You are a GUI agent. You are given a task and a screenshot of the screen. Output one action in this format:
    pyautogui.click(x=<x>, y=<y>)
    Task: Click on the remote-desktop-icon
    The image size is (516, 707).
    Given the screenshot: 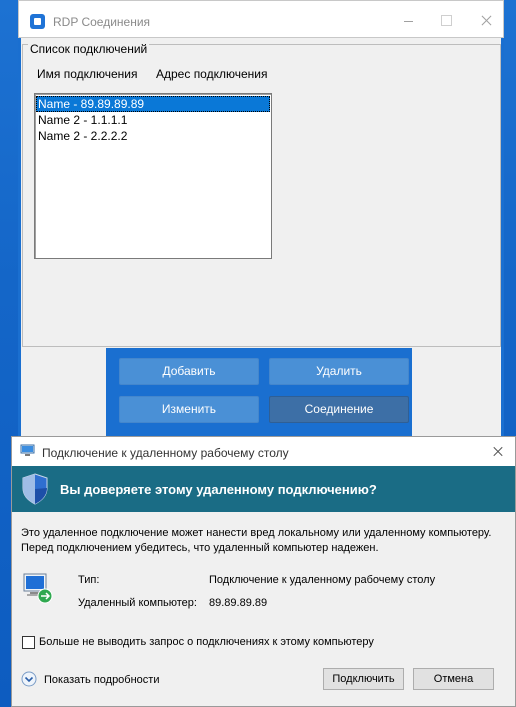 What is the action you would take?
    pyautogui.click(x=27, y=450)
    